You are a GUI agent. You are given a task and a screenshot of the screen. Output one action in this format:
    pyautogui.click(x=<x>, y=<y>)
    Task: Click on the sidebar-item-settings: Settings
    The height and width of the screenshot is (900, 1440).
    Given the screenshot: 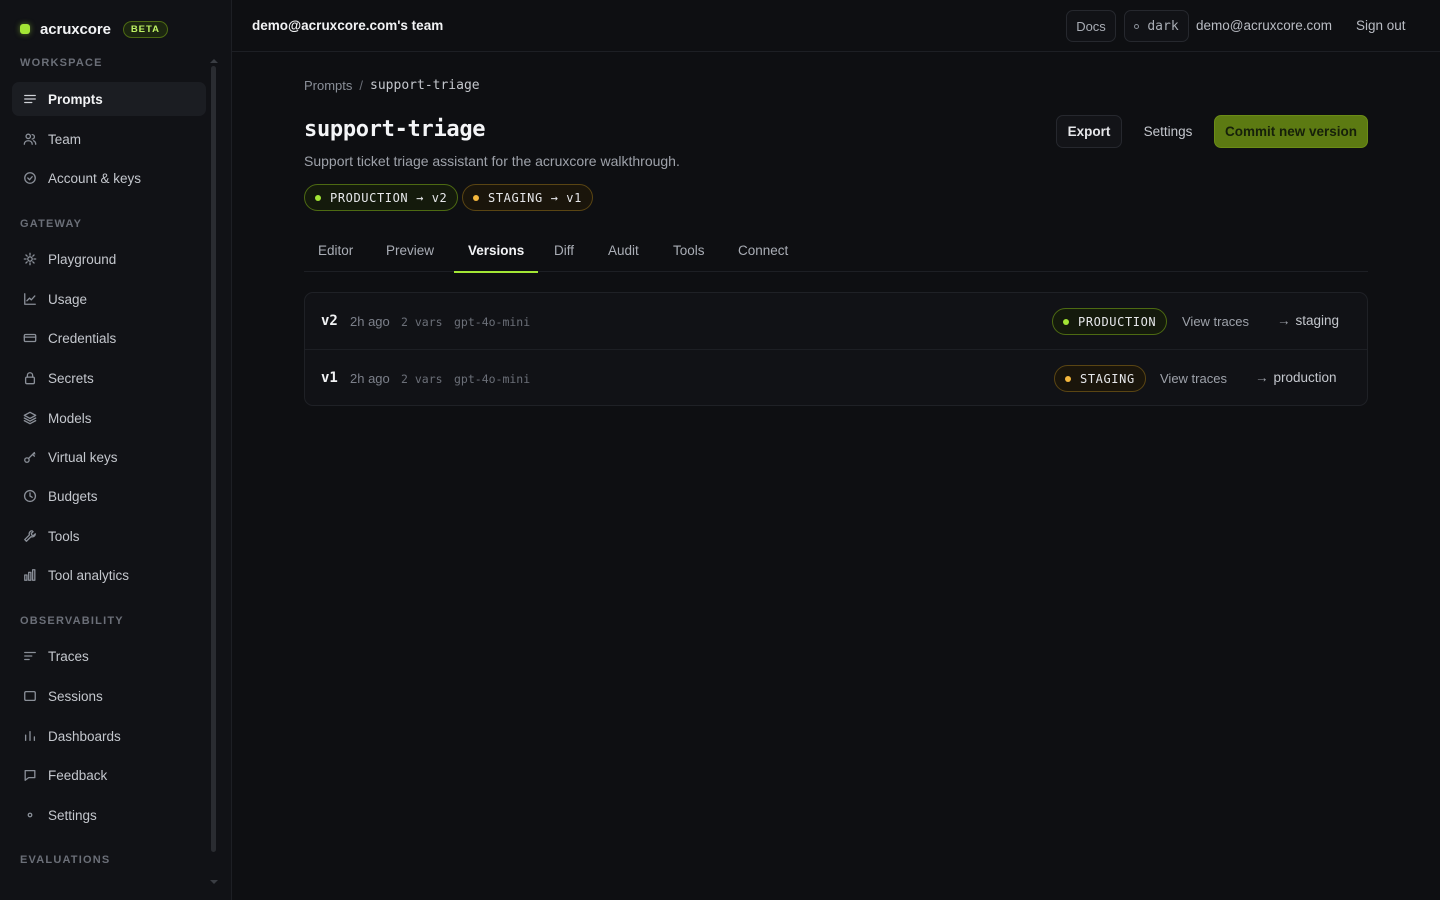 What is the action you would take?
    pyautogui.click(x=109, y=815)
    